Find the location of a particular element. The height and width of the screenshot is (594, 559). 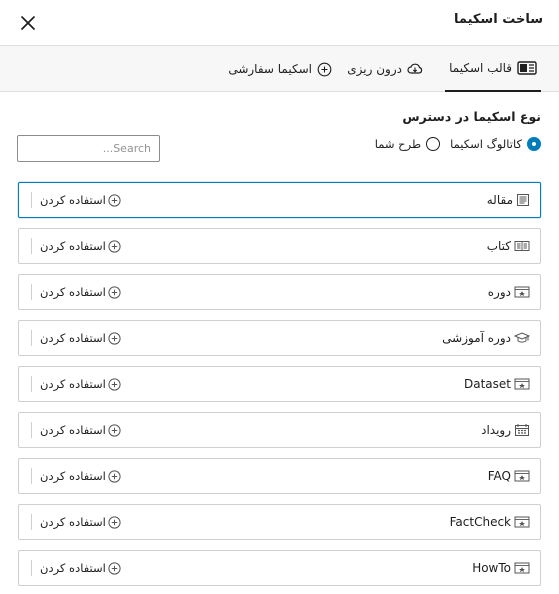

article-icon is located at coordinates (523, 200).